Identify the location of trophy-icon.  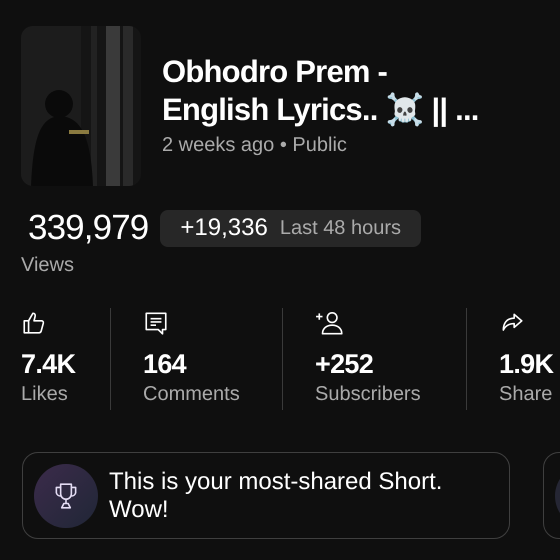
(66, 495).